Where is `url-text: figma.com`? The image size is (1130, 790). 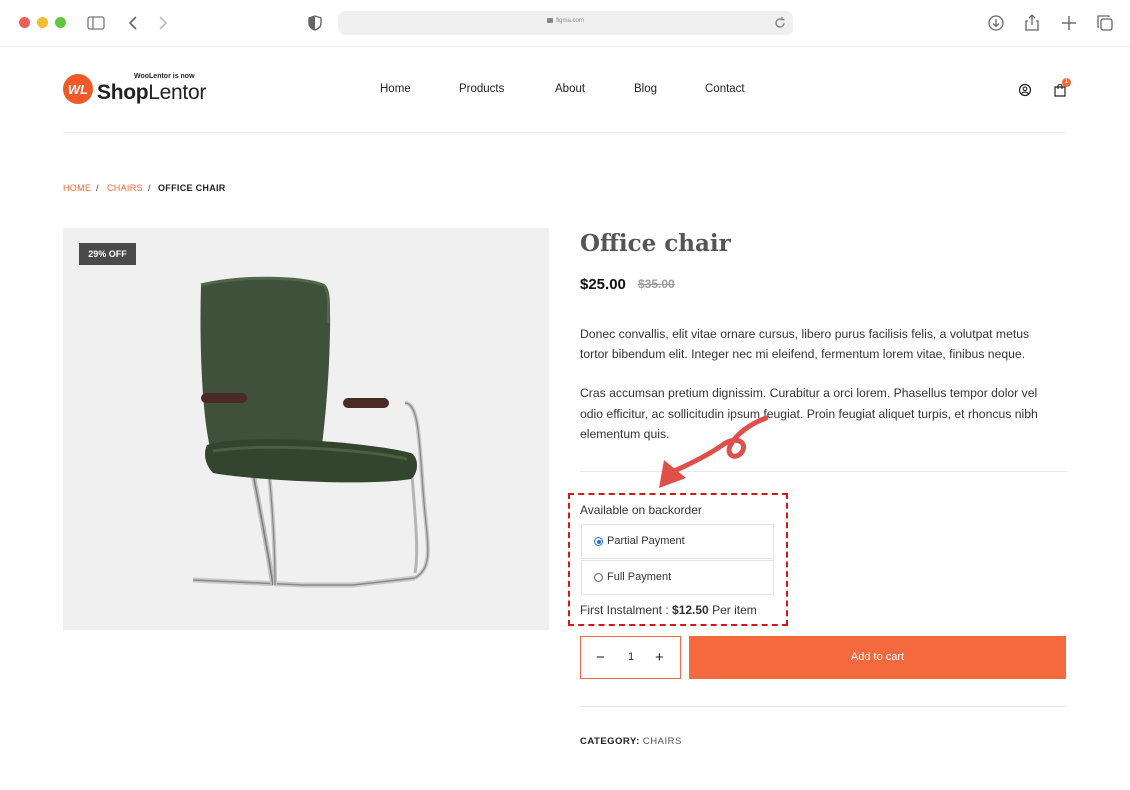 url-text: figma.com is located at coordinates (565, 21).